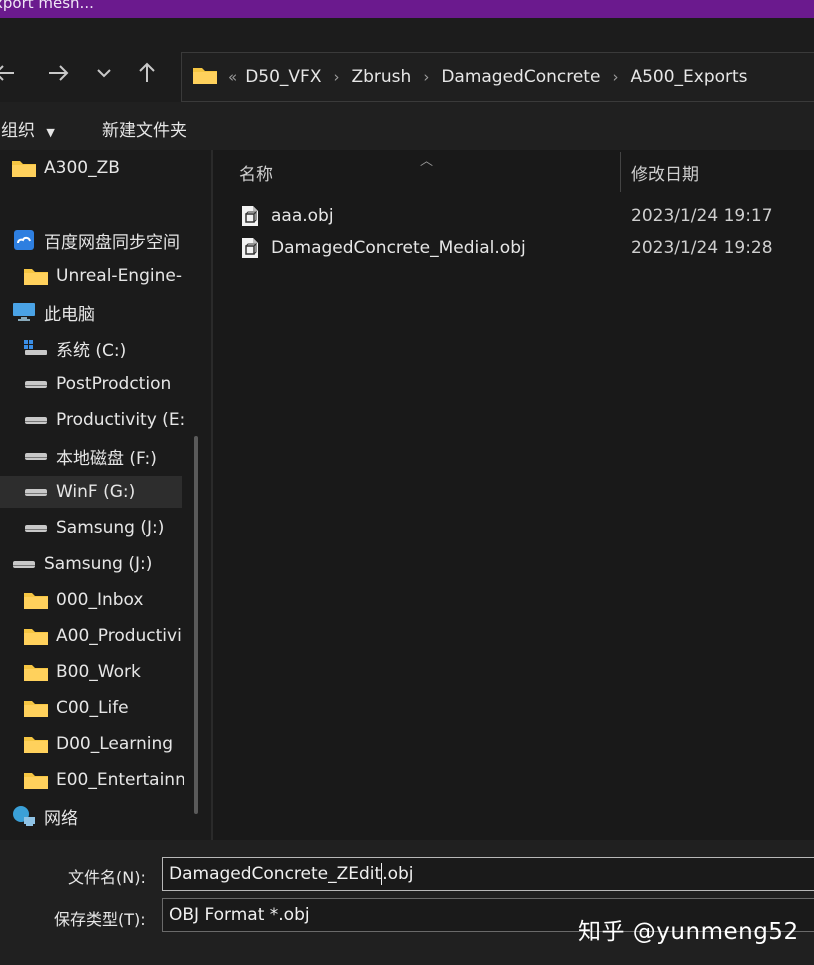 This screenshot has height=965, width=814. What do you see at coordinates (302, 216) in the screenshot?
I see `file-name: aaa.obj` at bounding box center [302, 216].